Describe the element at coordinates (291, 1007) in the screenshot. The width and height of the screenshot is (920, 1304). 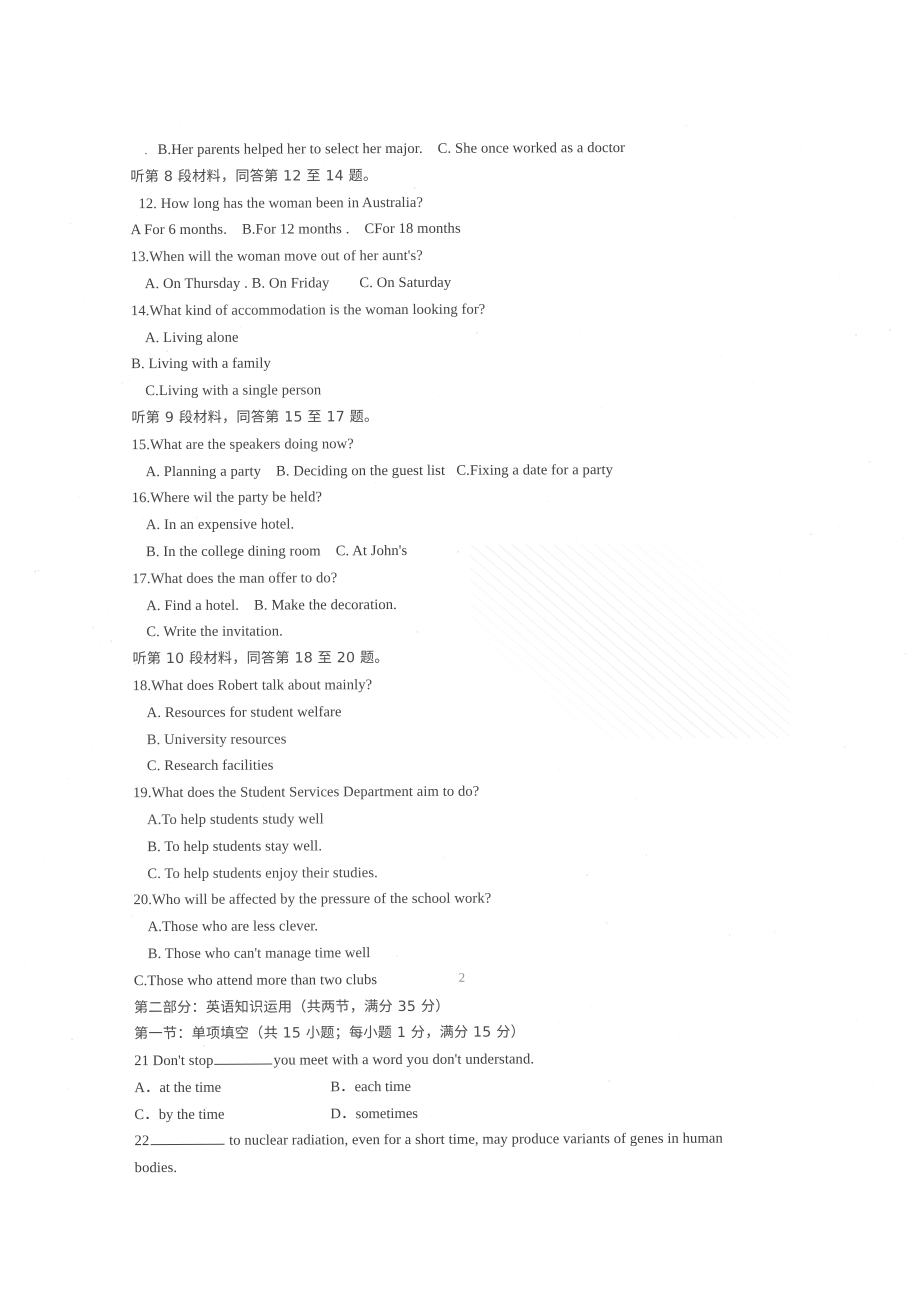
I see `section-heading-part-two: 第二部分：英语知识运用（共两节，满分 35 分）` at that location.